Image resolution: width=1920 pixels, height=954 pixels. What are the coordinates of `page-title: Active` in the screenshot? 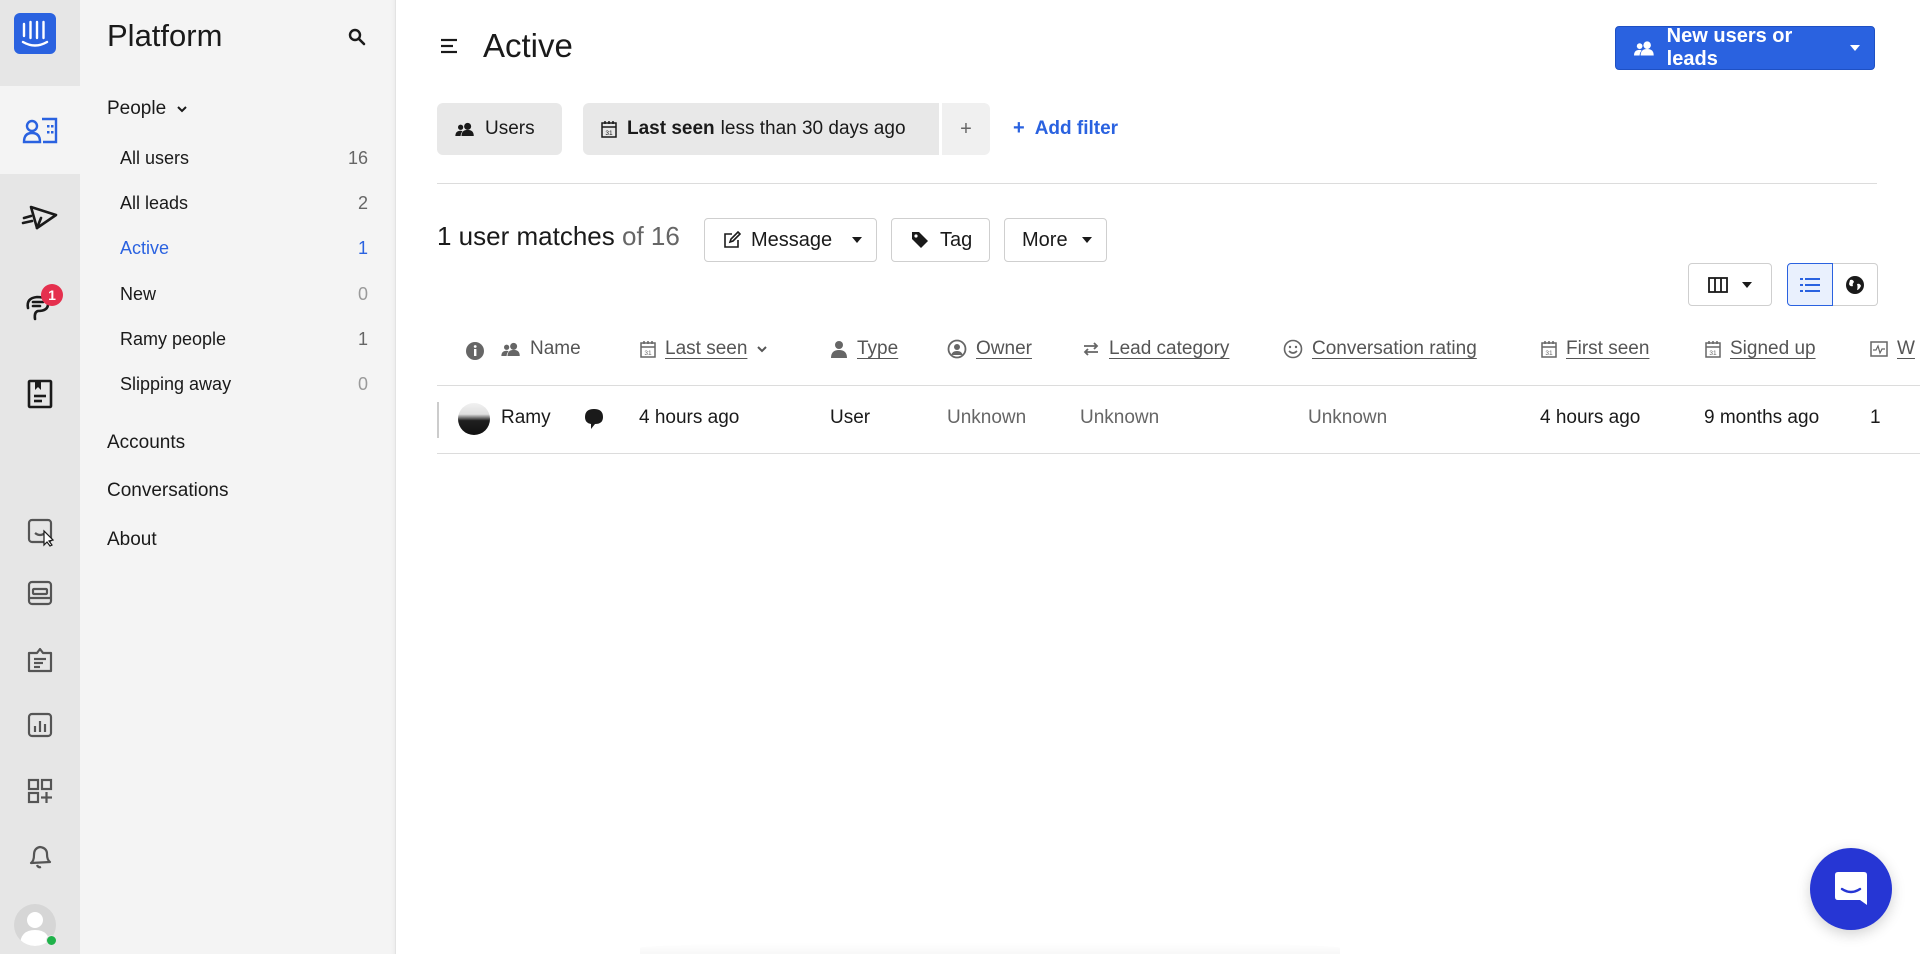 It's located at (528, 45).